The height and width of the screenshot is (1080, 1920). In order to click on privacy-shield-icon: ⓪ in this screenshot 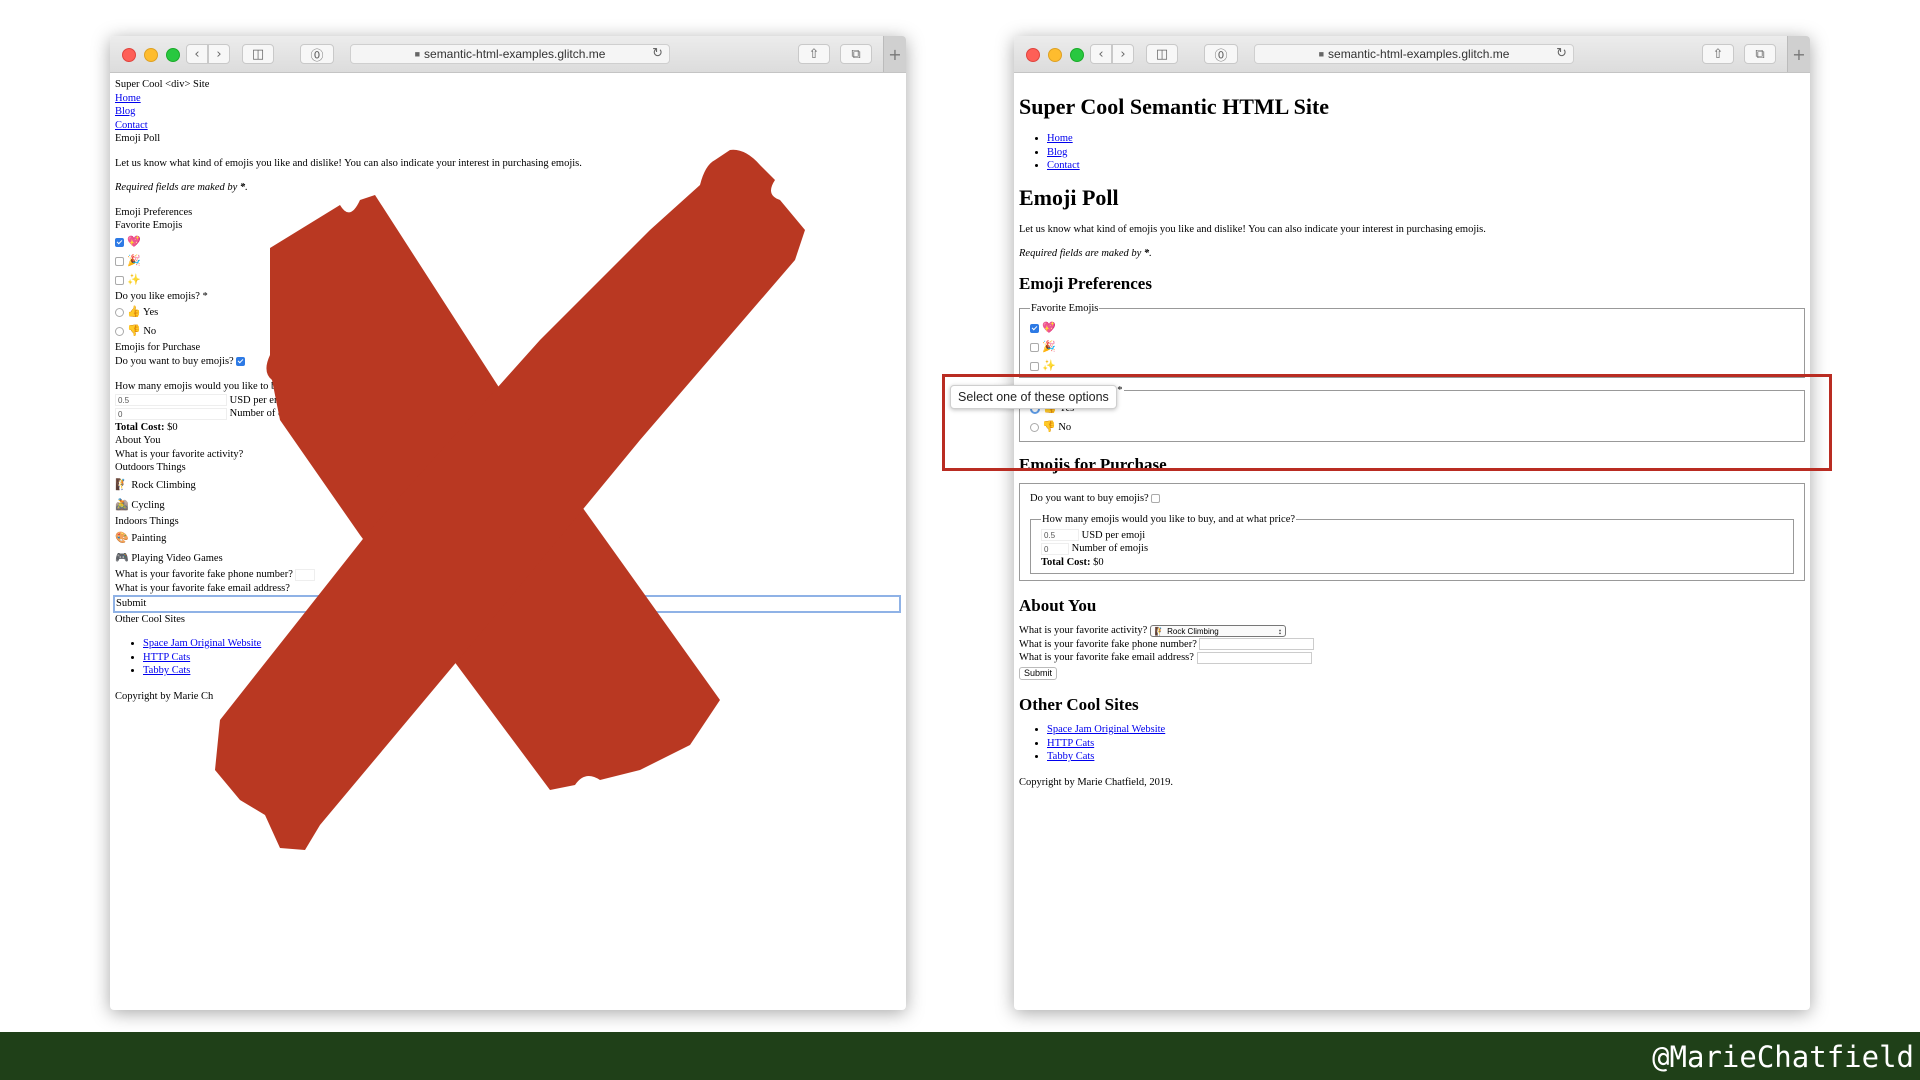, I will do `click(1221, 56)`.